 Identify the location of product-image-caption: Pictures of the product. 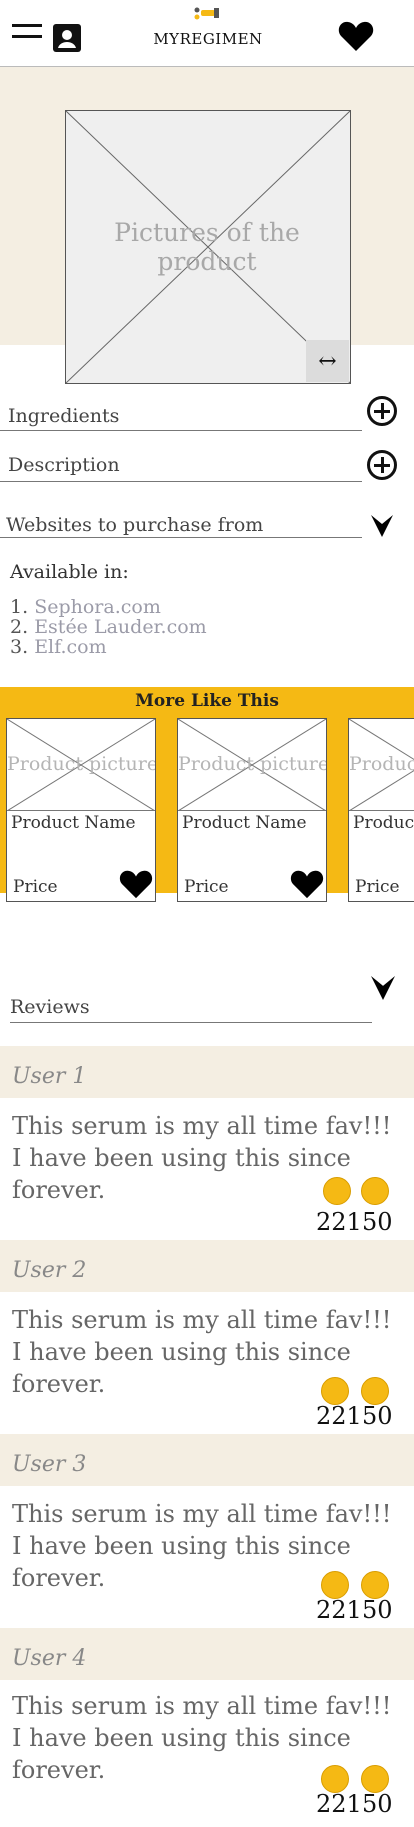
(207, 247).